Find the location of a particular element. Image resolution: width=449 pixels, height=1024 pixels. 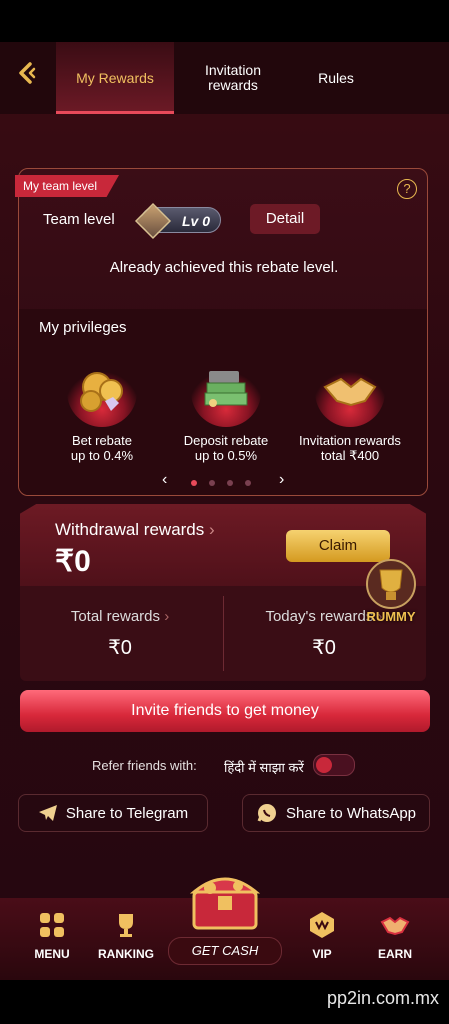

refer-friends-label: Refer friends with: is located at coordinates (144, 765).